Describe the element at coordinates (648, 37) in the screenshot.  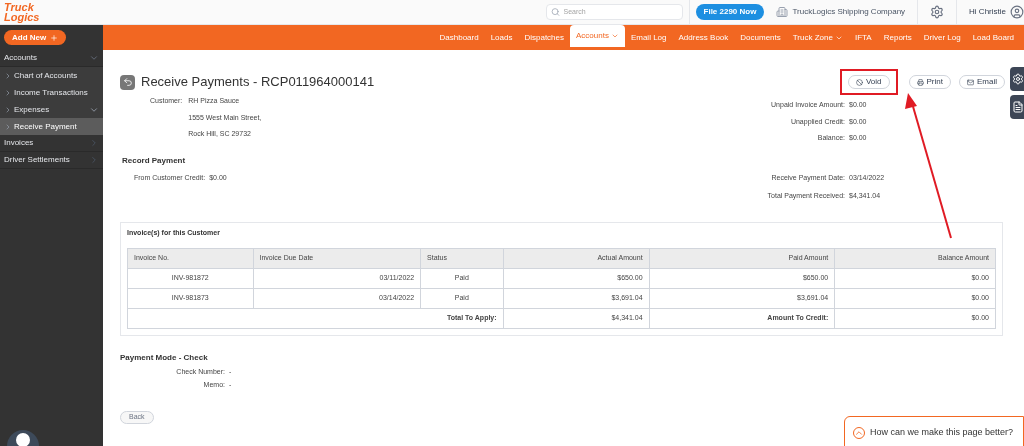
I see `nav-tab: Email Log` at that location.